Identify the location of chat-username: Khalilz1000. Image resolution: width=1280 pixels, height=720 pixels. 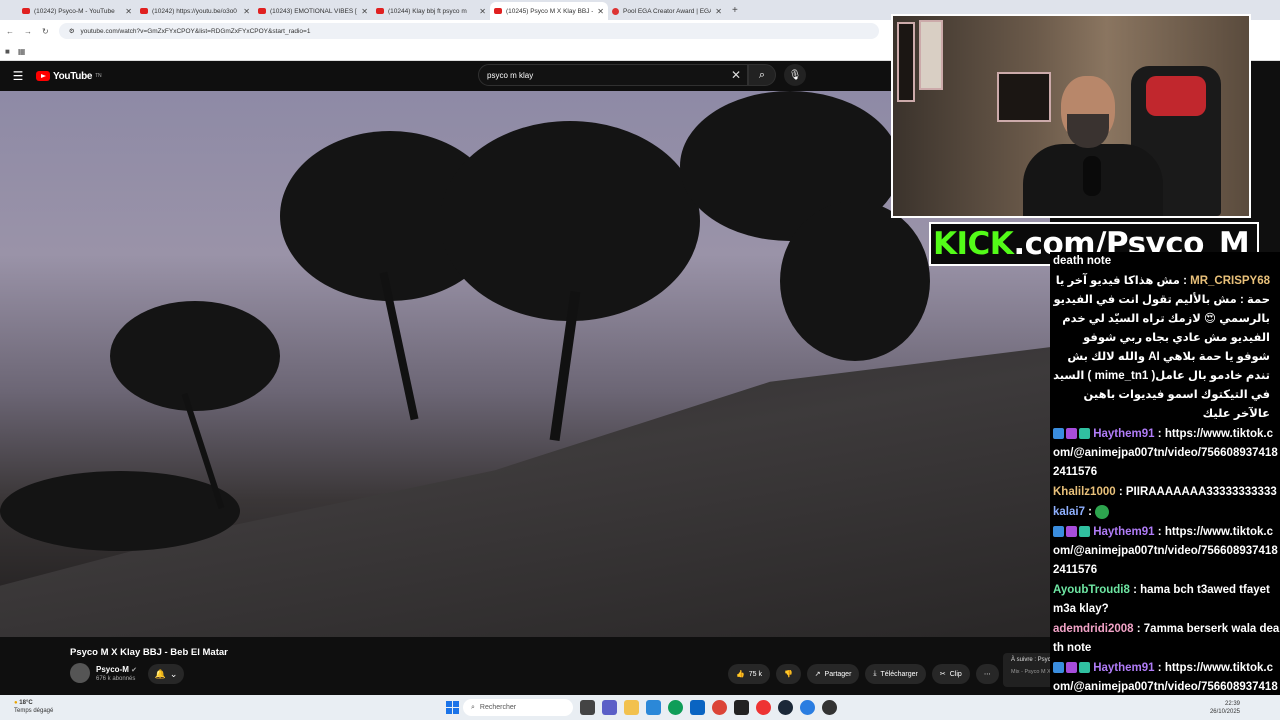
(1084, 492).